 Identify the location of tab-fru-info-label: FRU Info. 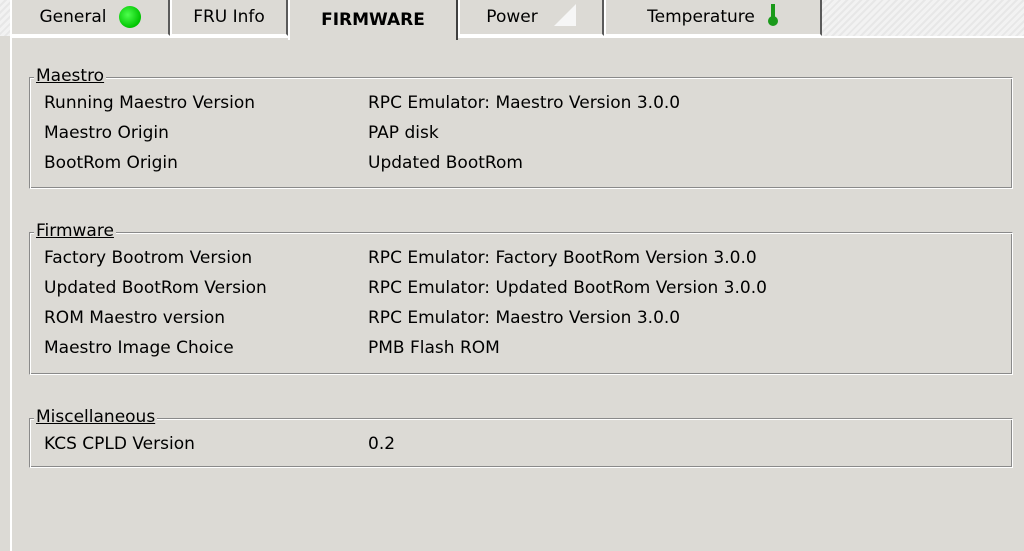
(229, 17).